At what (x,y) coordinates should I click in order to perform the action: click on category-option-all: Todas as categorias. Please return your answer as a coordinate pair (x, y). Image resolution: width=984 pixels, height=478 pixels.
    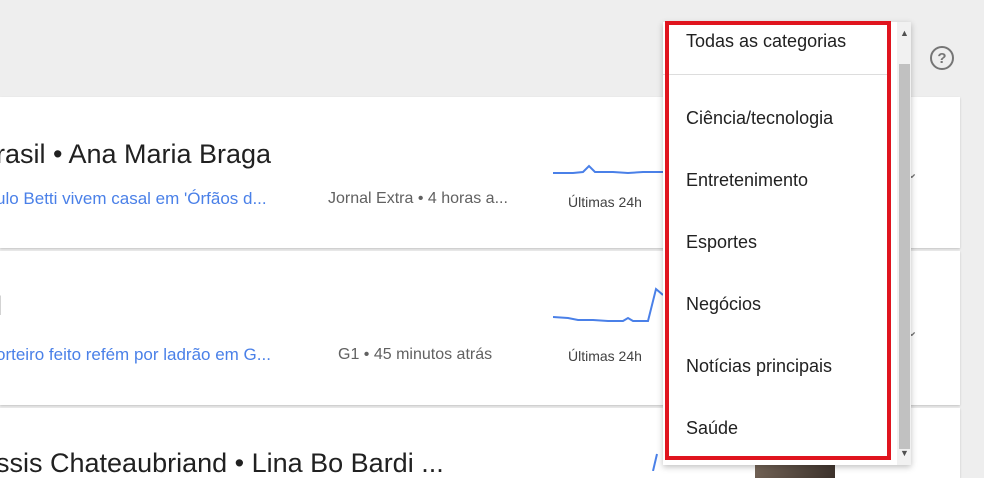
    Looking at the image, I should click on (766, 41).